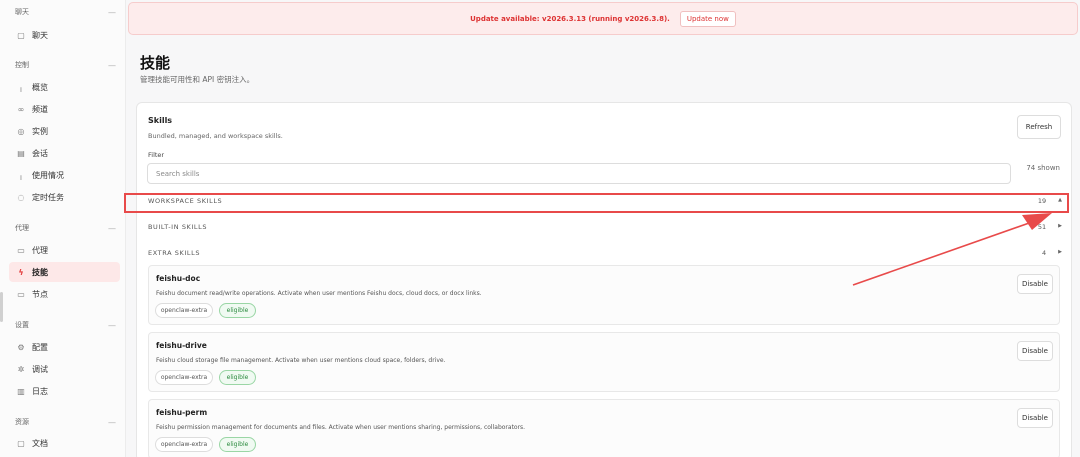  I want to click on folder-icon: ▭, so click(21, 250).